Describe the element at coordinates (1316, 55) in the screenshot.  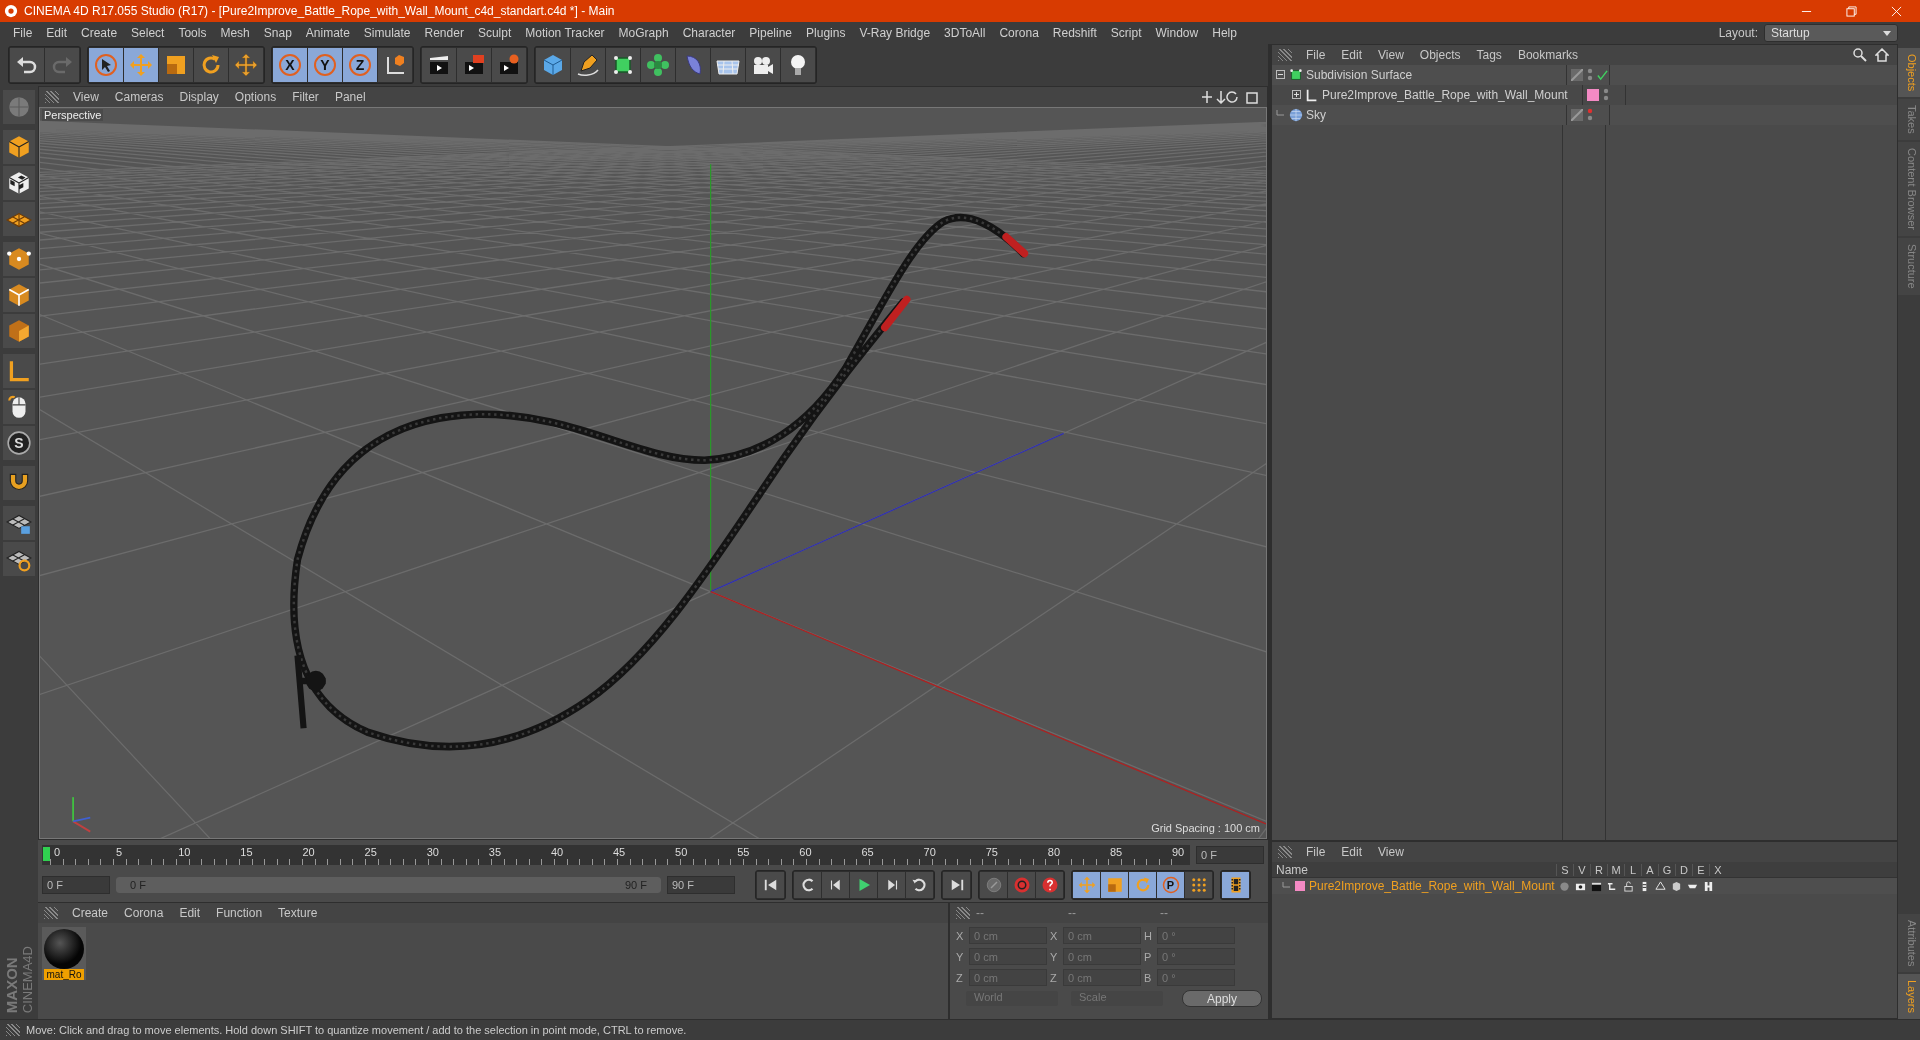
I see `object-menu-item: File` at that location.